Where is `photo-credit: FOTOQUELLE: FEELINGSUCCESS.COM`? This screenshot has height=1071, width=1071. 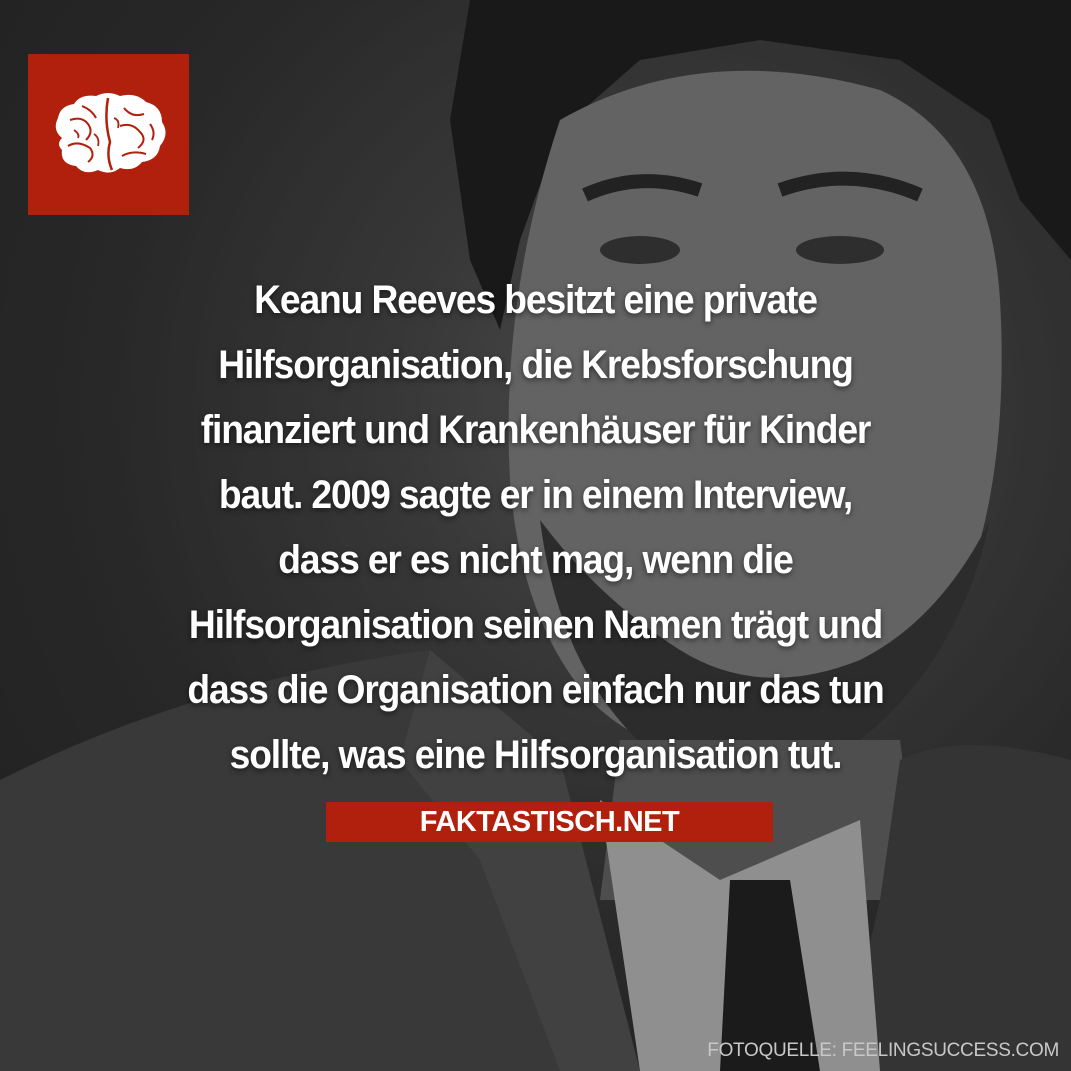 photo-credit: FOTOQUELLE: FEELINGSUCCESS.COM is located at coordinates (883, 1050).